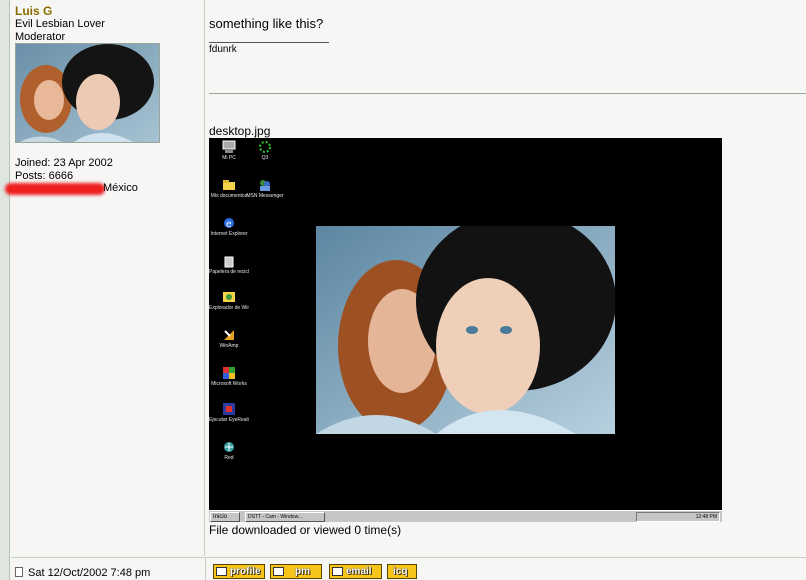 The width and height of the screenshot is (806, 580). I want to click on username: Luis G, so click(33, 11).